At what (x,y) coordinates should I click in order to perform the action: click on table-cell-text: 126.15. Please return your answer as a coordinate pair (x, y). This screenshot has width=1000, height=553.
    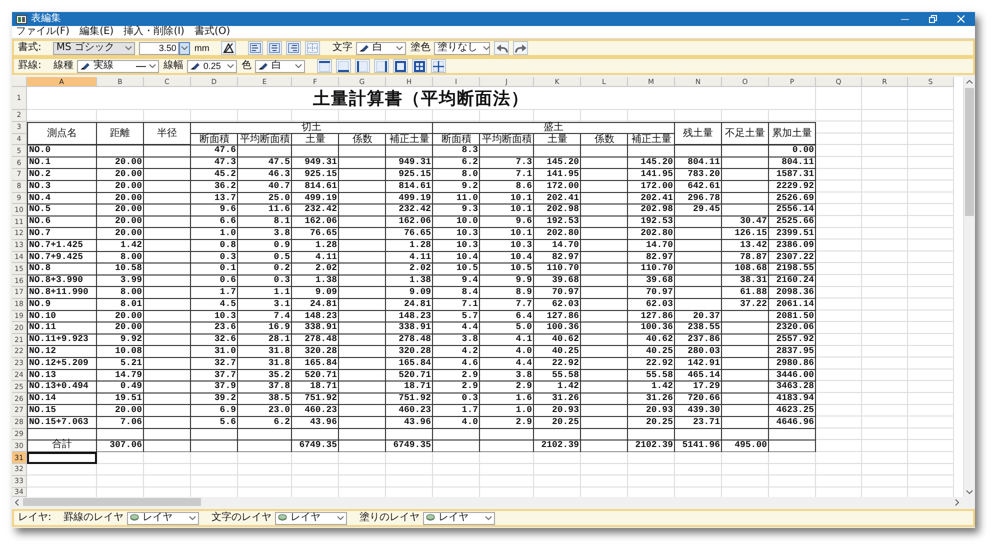
    Looking at the image, I should click on (751, 234).